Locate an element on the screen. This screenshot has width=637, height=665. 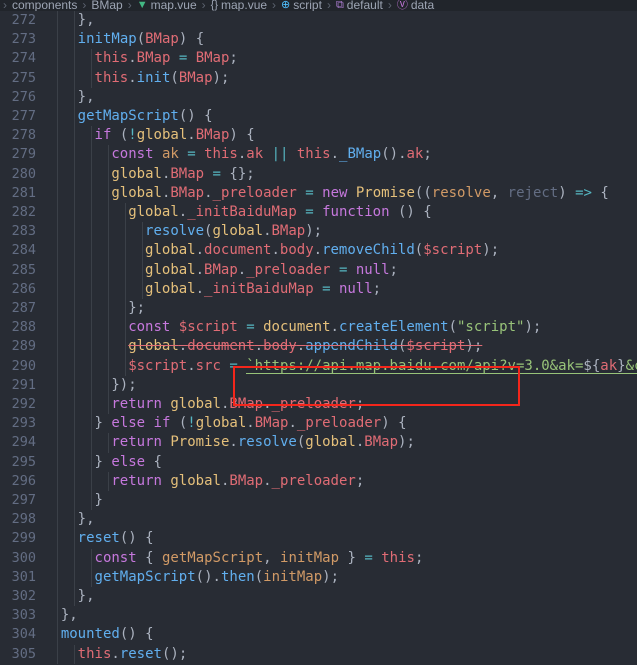
breadcrumb-item-script: ⊕ script is located at coordinates (301, 5).